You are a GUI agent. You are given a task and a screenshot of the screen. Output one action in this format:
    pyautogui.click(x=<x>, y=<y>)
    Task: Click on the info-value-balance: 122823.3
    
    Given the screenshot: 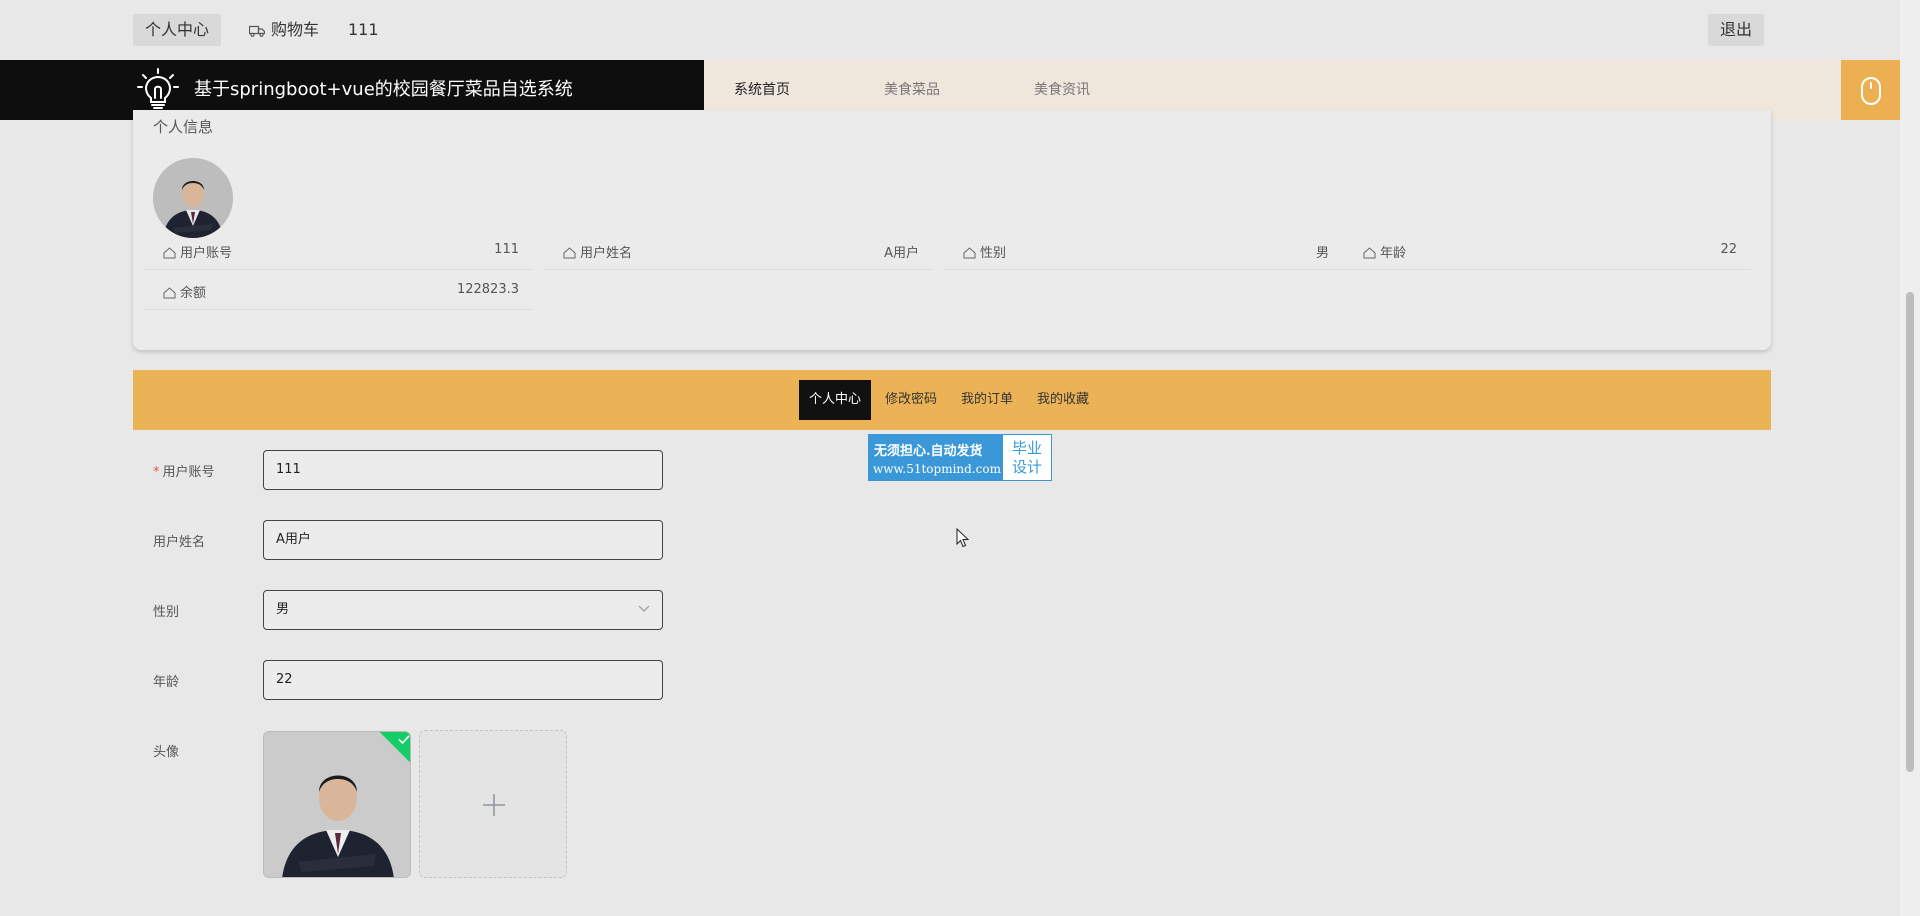 What is the action you would take?
    pyautogui.click(x=487, y=289)
    